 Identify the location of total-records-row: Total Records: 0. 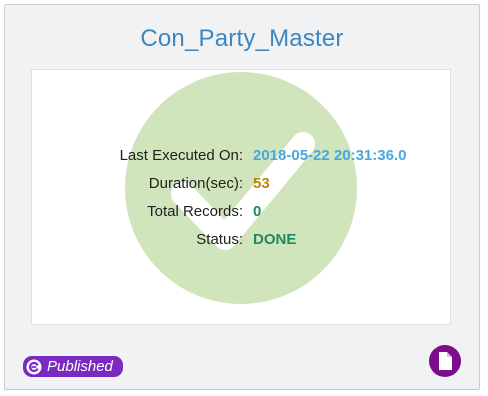
(241, 212).